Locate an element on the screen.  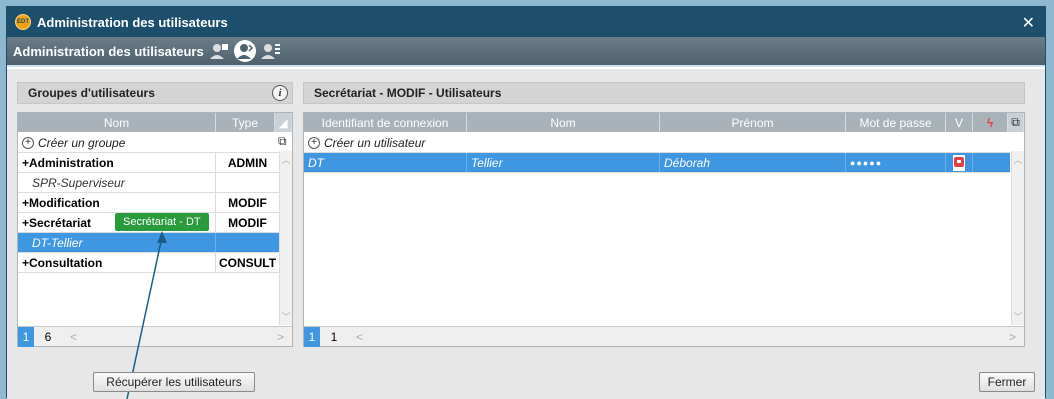
recuperer-users-button: Récupérer les utilisateurs is located at coordinates (174, 382).